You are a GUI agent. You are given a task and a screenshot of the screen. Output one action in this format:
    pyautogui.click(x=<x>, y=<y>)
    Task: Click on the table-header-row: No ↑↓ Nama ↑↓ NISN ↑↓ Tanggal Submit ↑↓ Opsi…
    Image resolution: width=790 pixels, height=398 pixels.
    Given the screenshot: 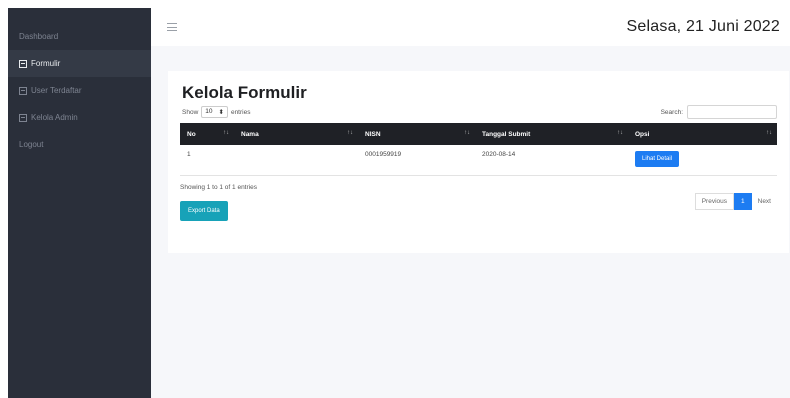 What is the action you would take?
    pyautogui.click(x=478, y=134)
    